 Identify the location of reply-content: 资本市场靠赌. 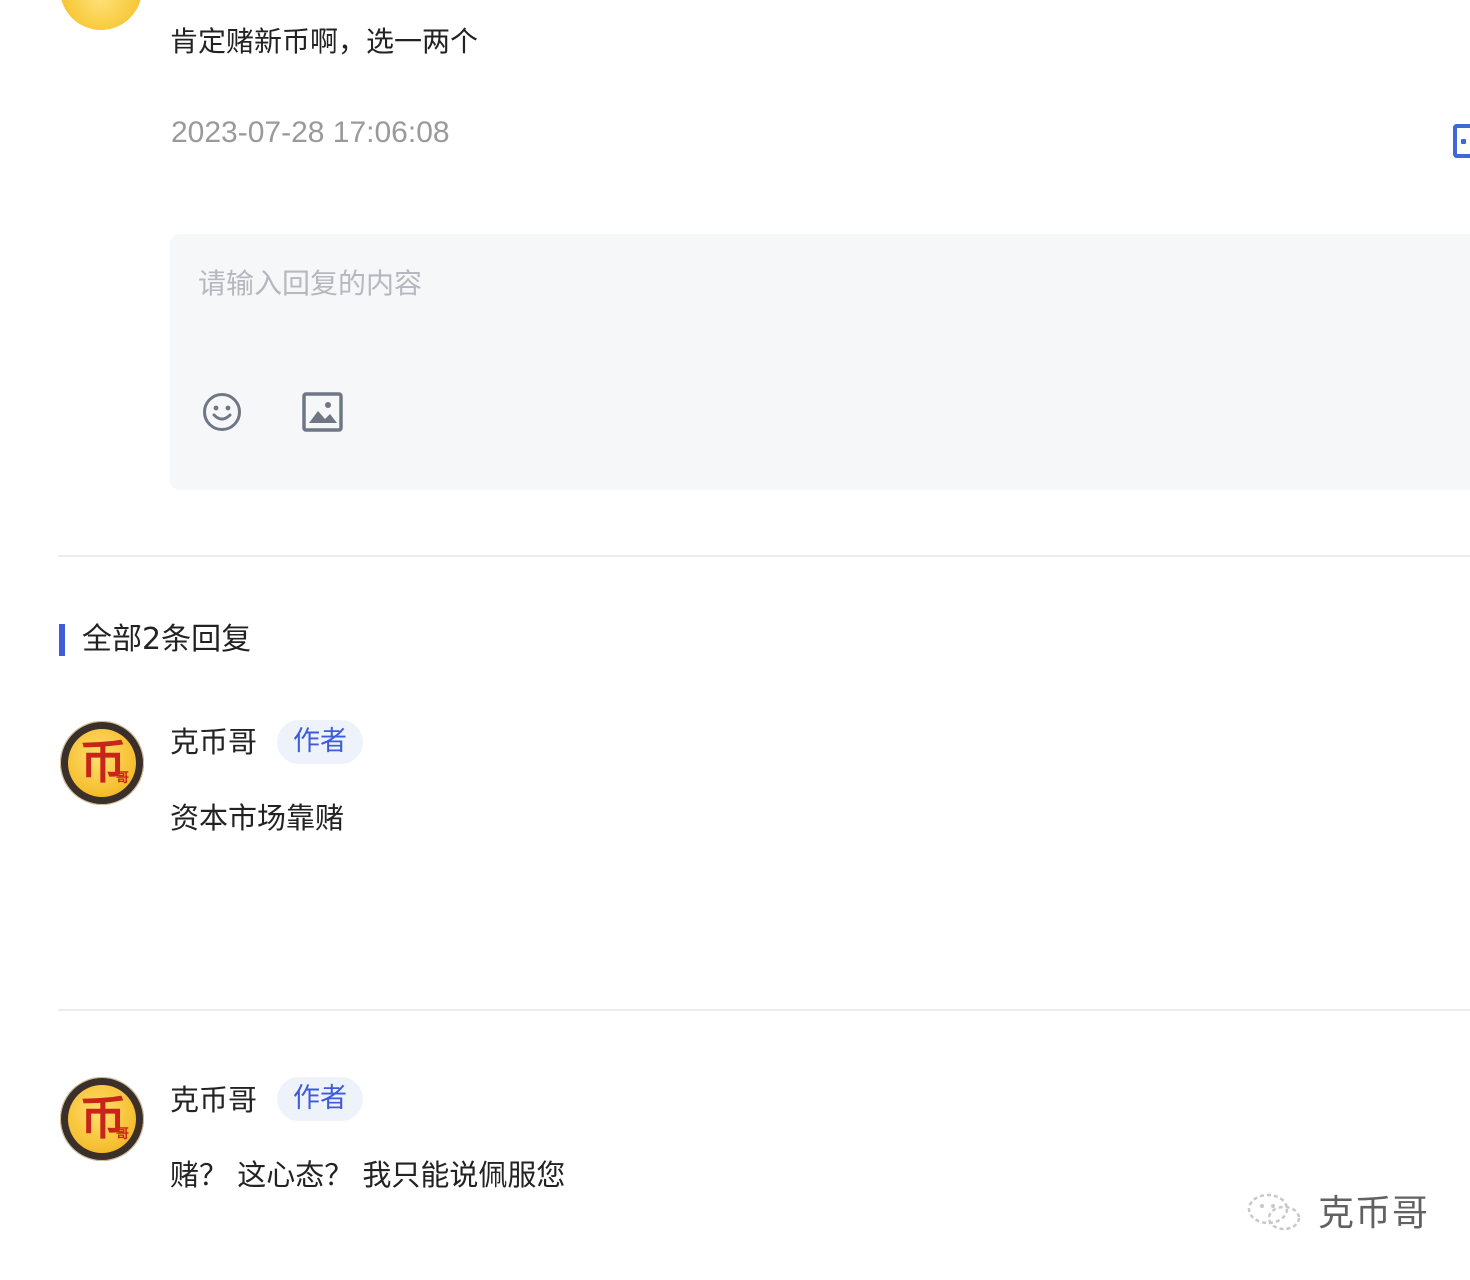
(257, 818).